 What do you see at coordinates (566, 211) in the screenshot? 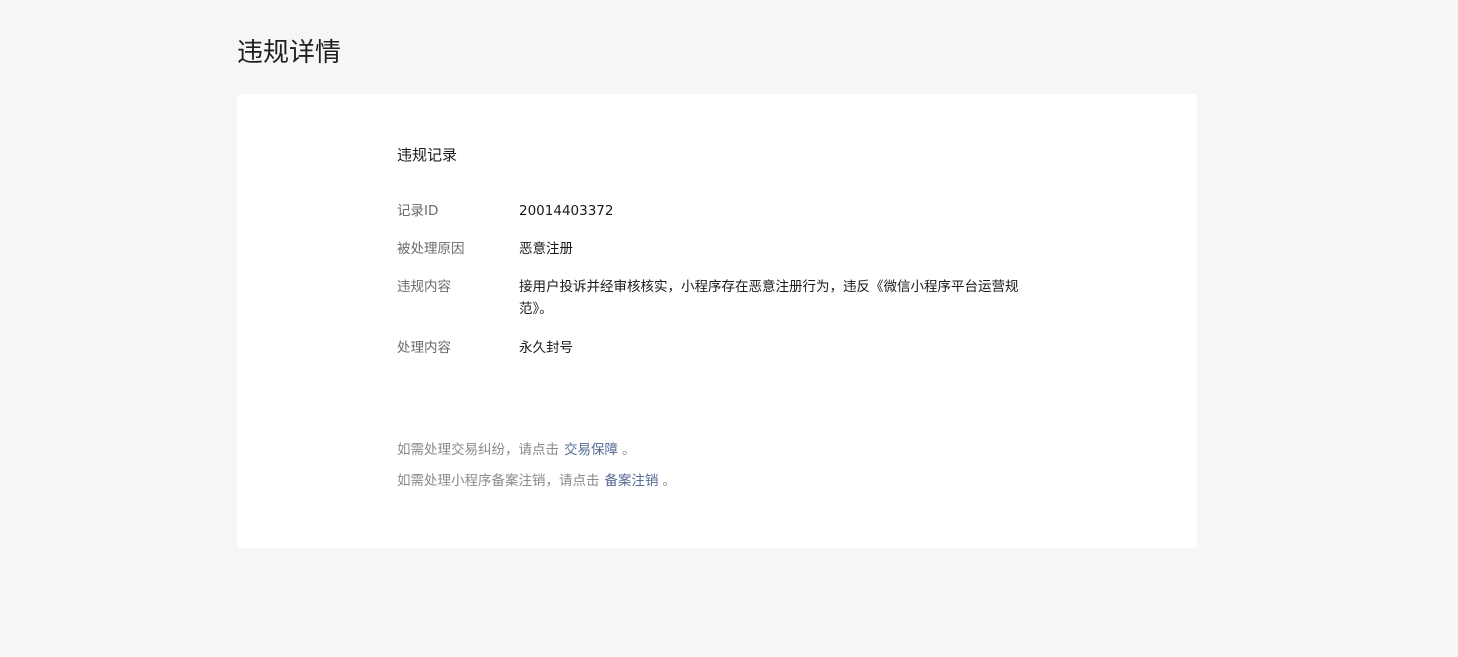
I see `record-id-value: 20014403372` at bounding box center [566, 211].